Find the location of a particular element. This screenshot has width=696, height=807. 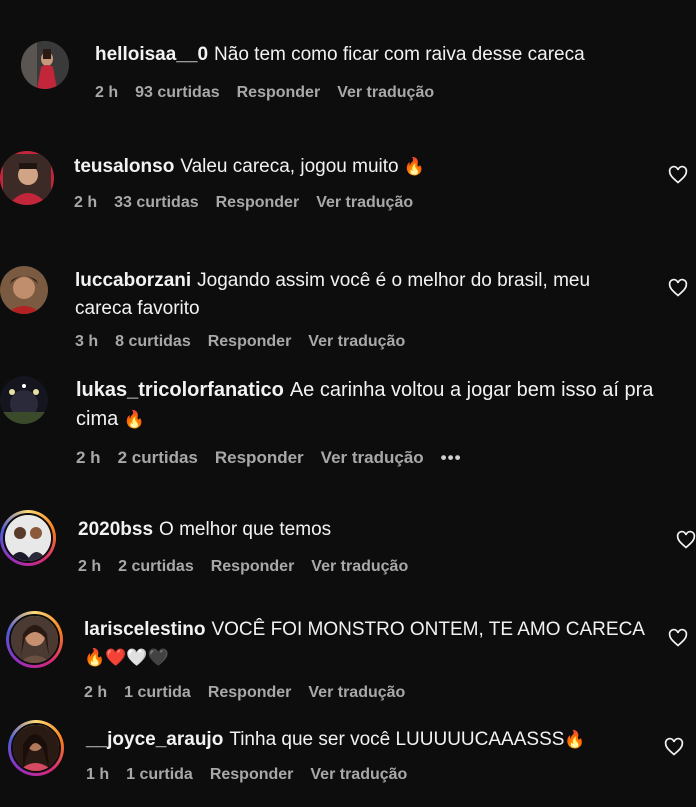

comment-username: 2020bss is located at coordinates (115, 529).